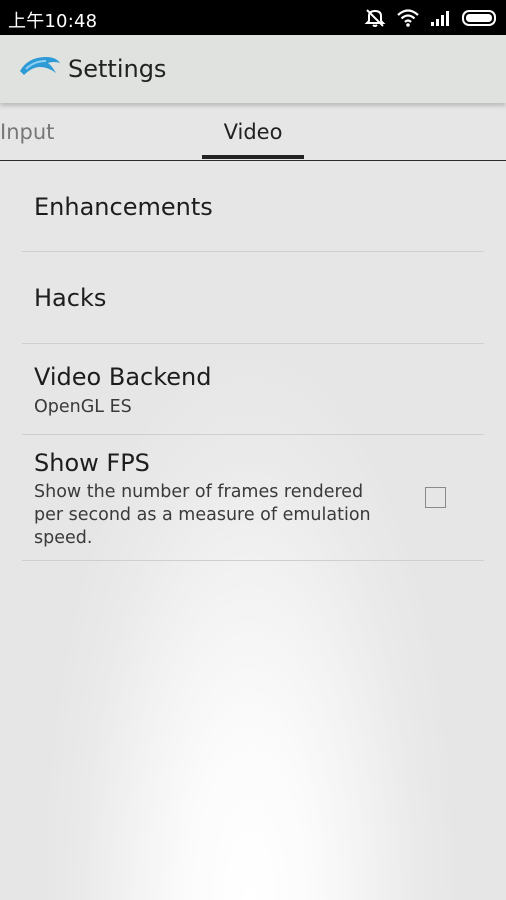 Image resolution: width=506 pixels, height=900 pixels. Describe the element at coordinates (53, 21) in the screenshot. I see `status-time: 上午10:48` at that location.